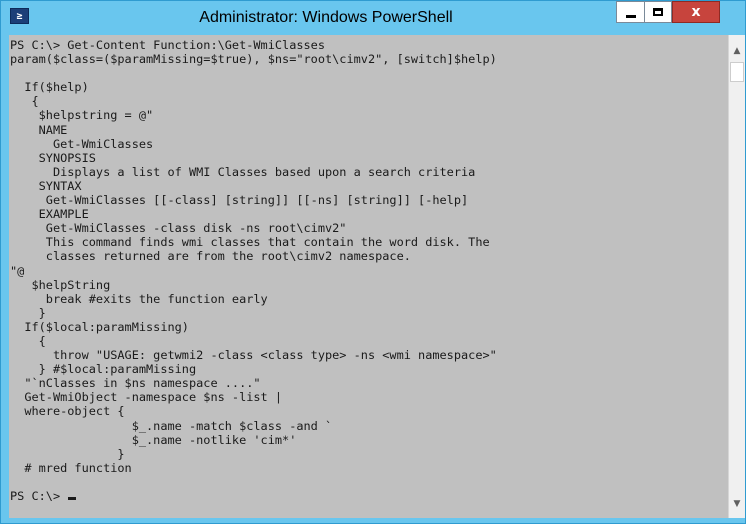 The width and height of the screenshot is (746, 524). What do you see at coordinates (736, 276) in the screenshot?
I see `vertical-scrollbar: ▲ ▼` at bounding box center [736, 276].